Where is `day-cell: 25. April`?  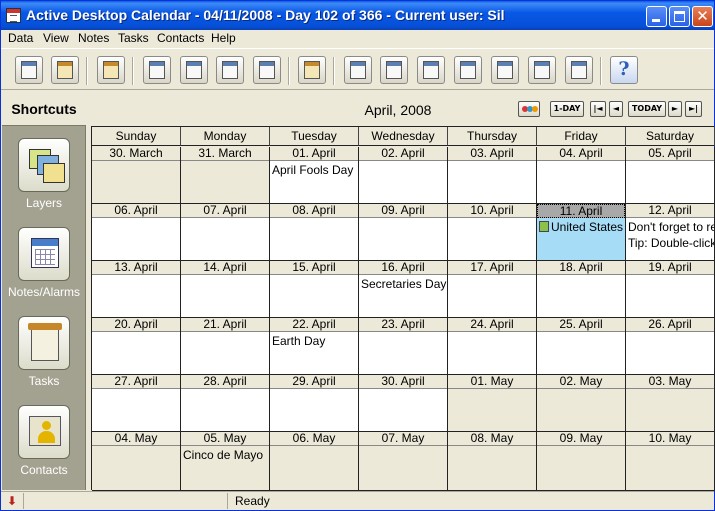 day-cell: 25. April is located at coordinates (581, 346).